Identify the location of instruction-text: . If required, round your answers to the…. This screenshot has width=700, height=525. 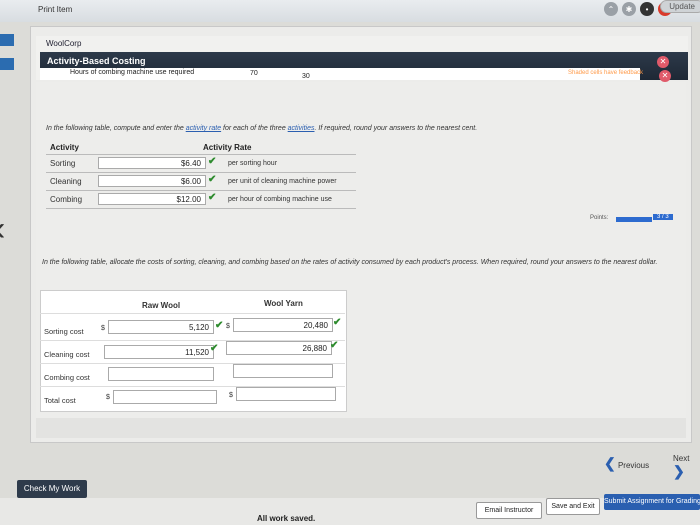
(396, 128).